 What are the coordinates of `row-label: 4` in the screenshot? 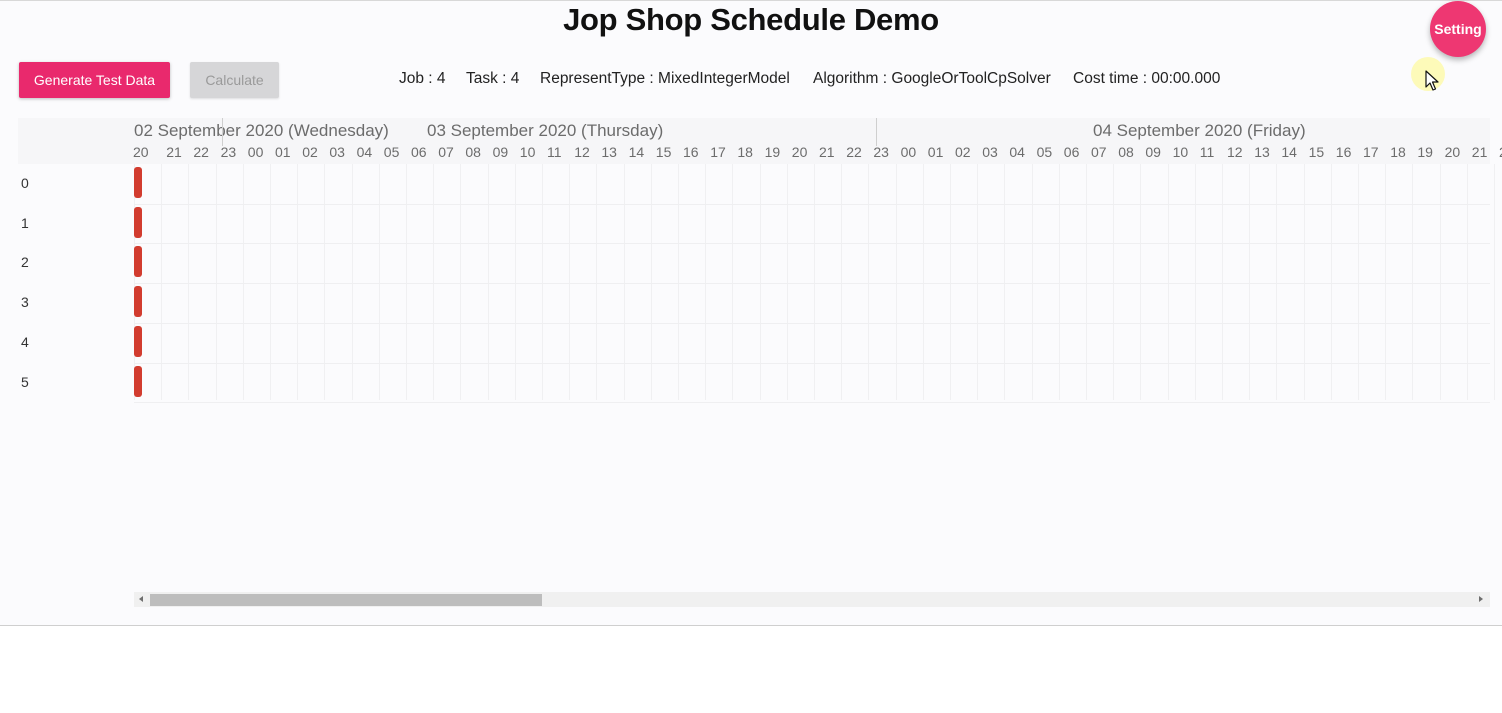 It's located at (25, 341).